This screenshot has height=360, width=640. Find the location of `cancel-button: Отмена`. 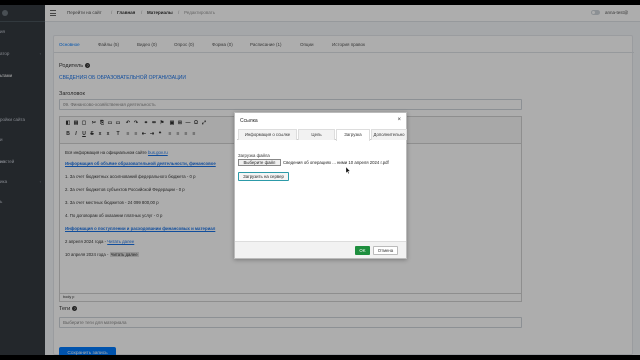

cancel-button: Отмена is located at coordinates (385, 250).